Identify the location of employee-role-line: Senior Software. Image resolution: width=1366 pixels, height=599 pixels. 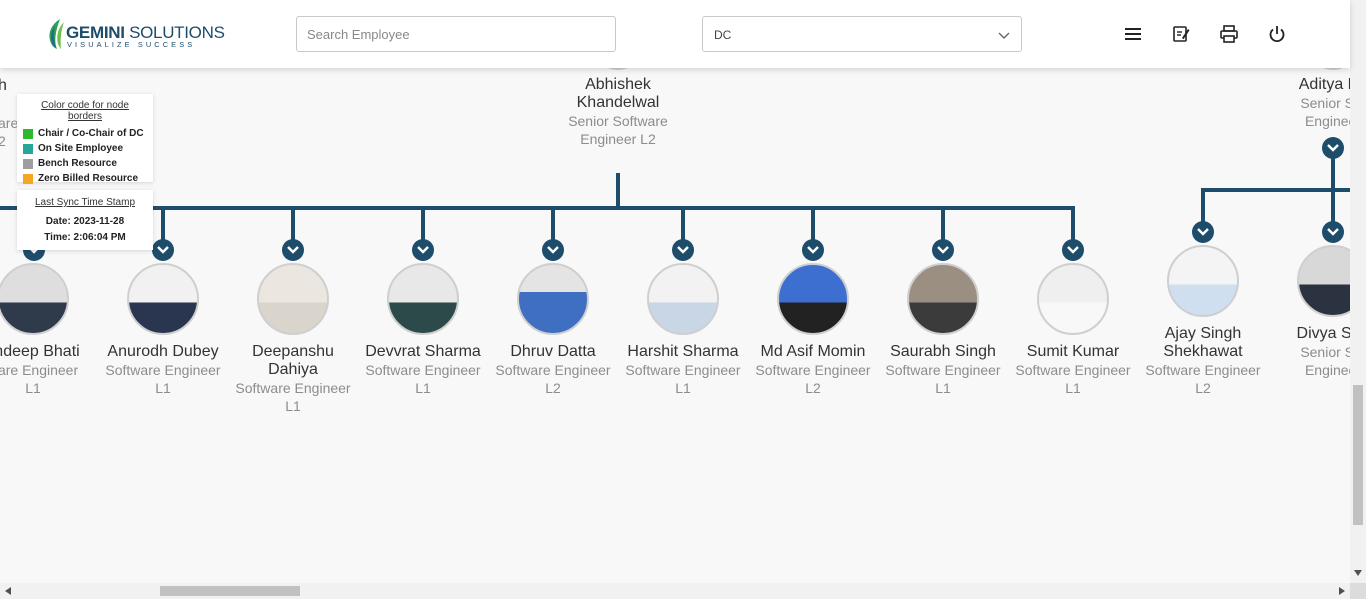
(618, 121).